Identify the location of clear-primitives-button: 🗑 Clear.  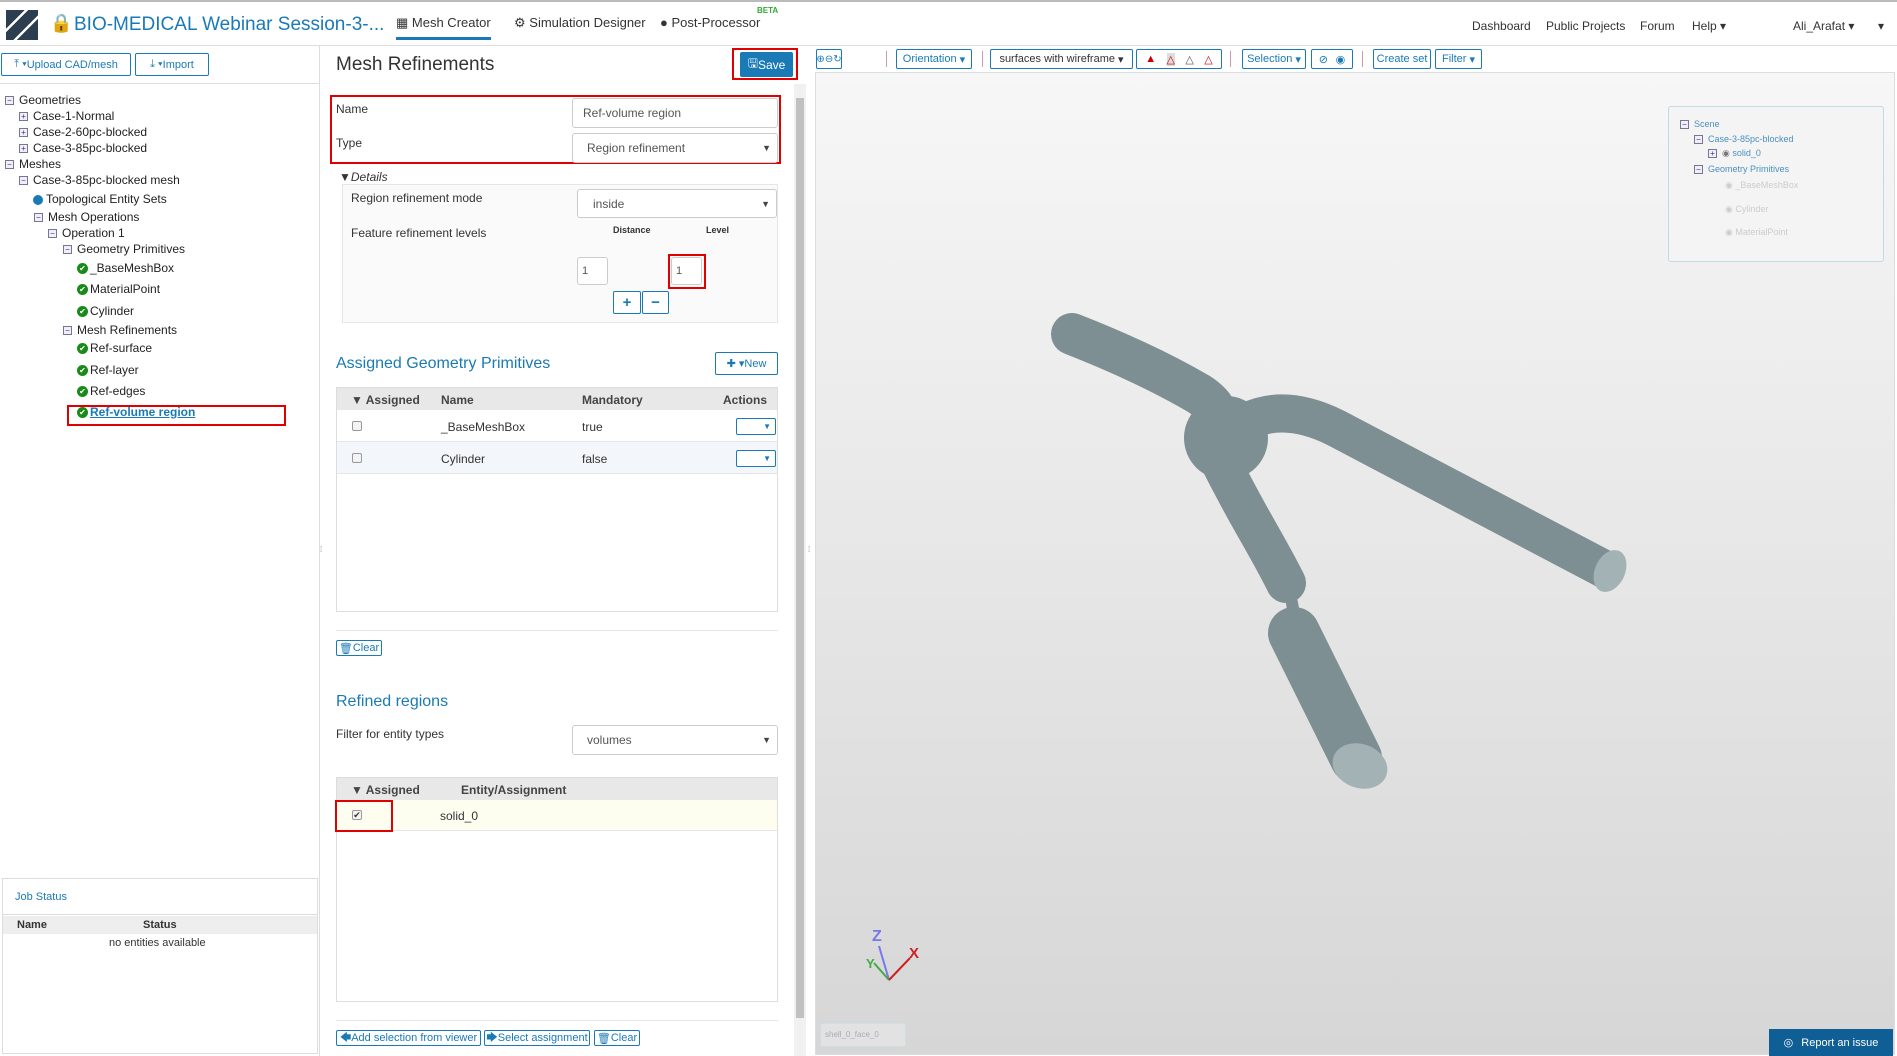
(359, 648).